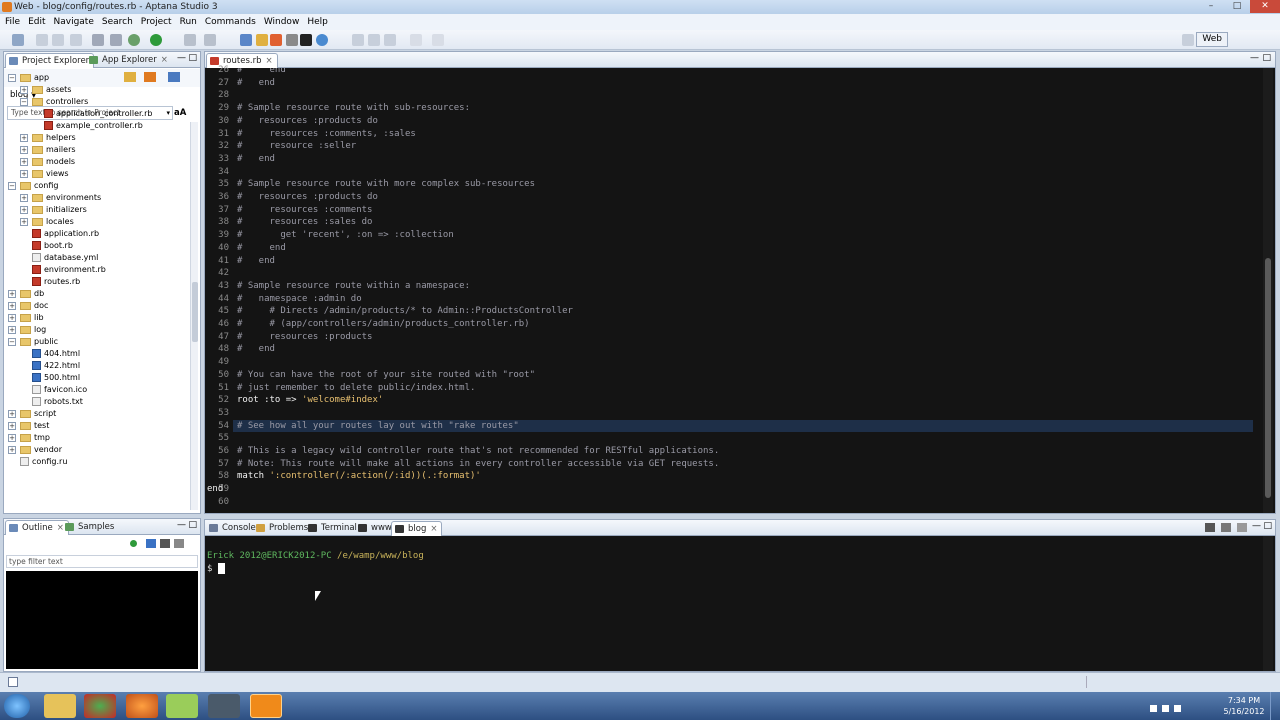  I want to click on menu-help: Help, so click(316, 22).